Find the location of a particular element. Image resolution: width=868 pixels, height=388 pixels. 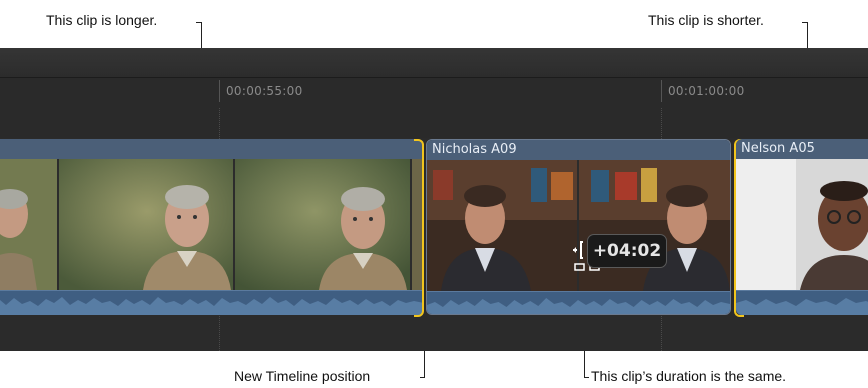

clip-header: Nicholas A09 is located at coordinates (578, 150).